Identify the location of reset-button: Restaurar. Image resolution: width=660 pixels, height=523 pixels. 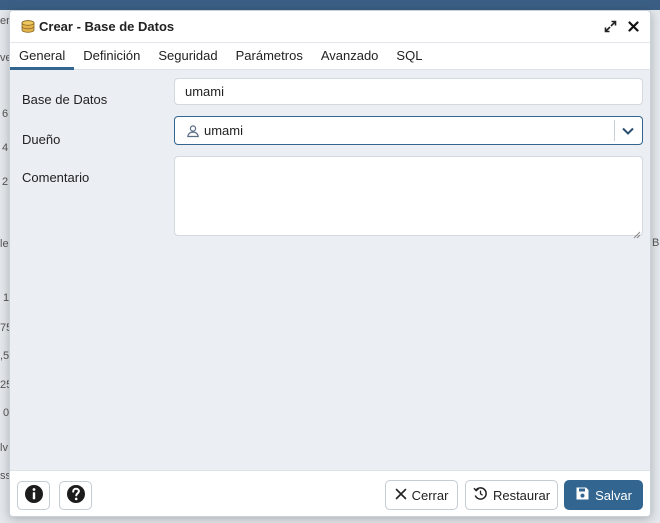
(511, 495).